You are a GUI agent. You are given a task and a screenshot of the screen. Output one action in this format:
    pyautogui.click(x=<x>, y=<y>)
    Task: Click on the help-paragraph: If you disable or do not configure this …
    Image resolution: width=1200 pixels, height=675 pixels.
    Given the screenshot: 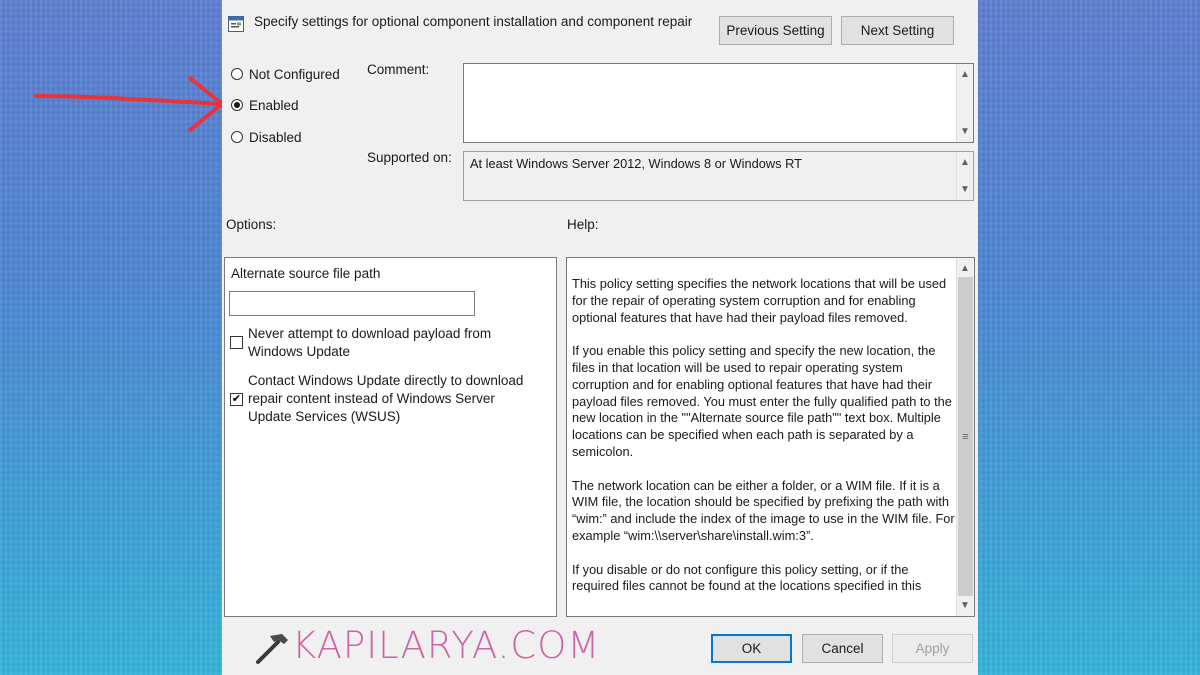 What is the action you would take?
    pyautogui.click(x=747, y=577)
    